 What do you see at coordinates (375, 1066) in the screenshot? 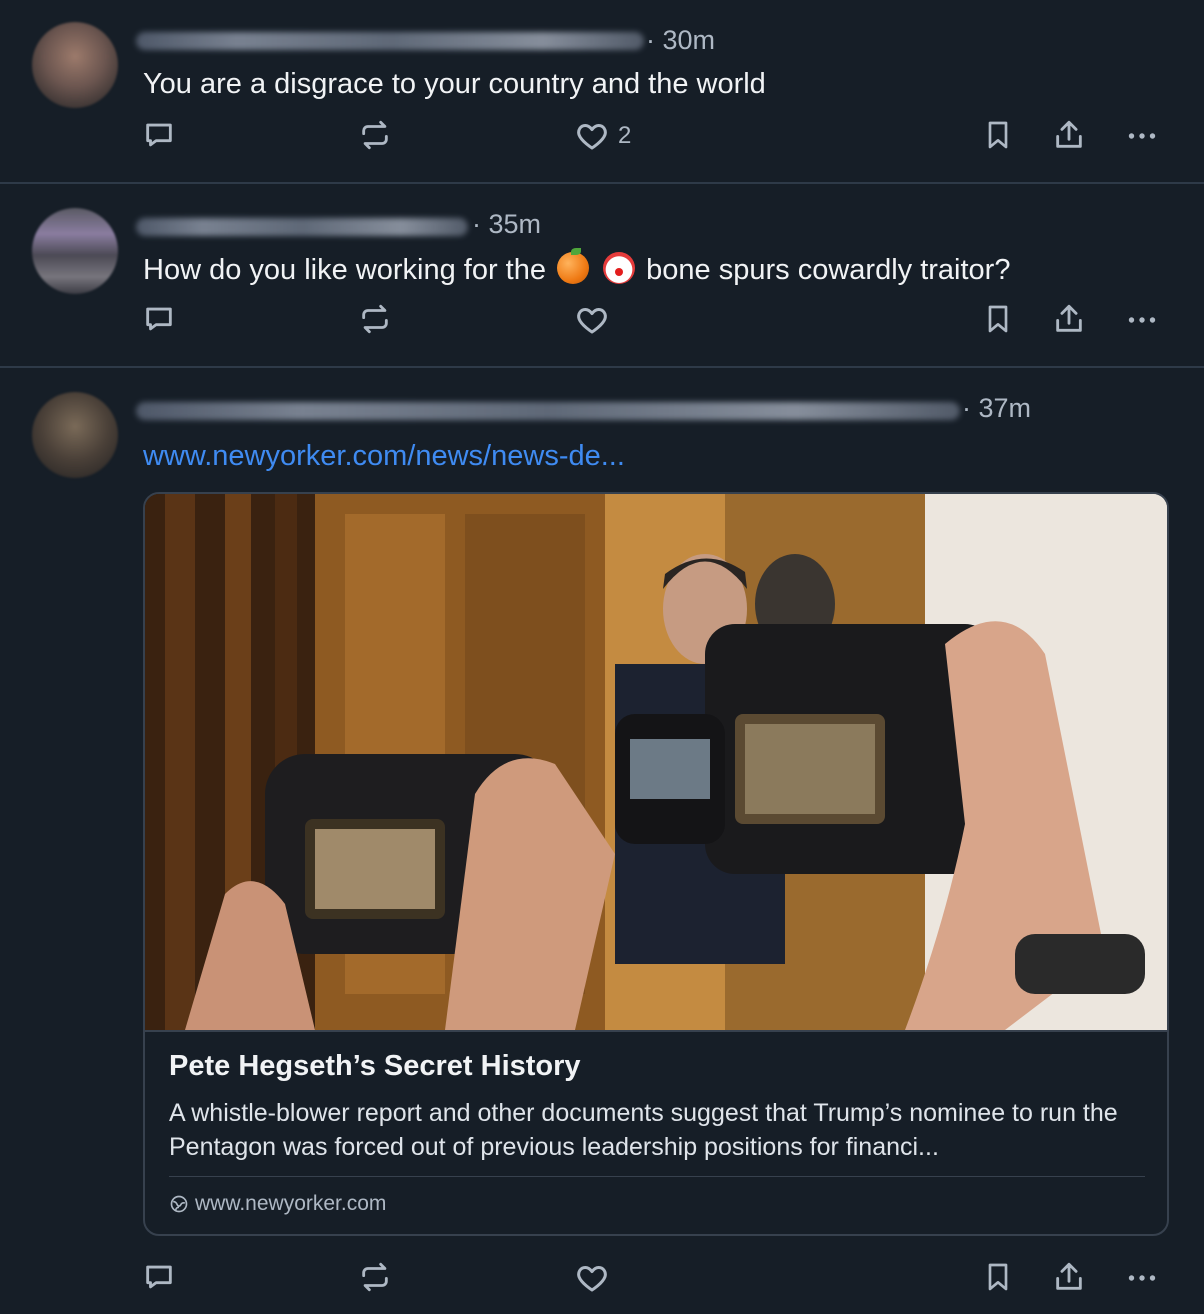
I see `link-preview-title: Pete Hegseth’s Secret History` at bounding box center [375, 1066].